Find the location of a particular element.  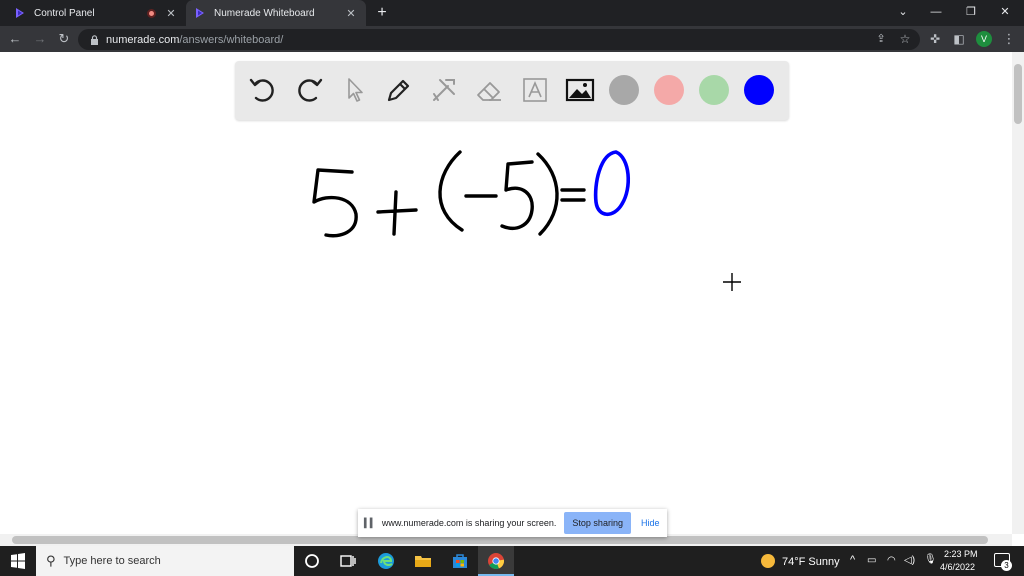

file-explorer-icon is located at coordinates (423, 561).